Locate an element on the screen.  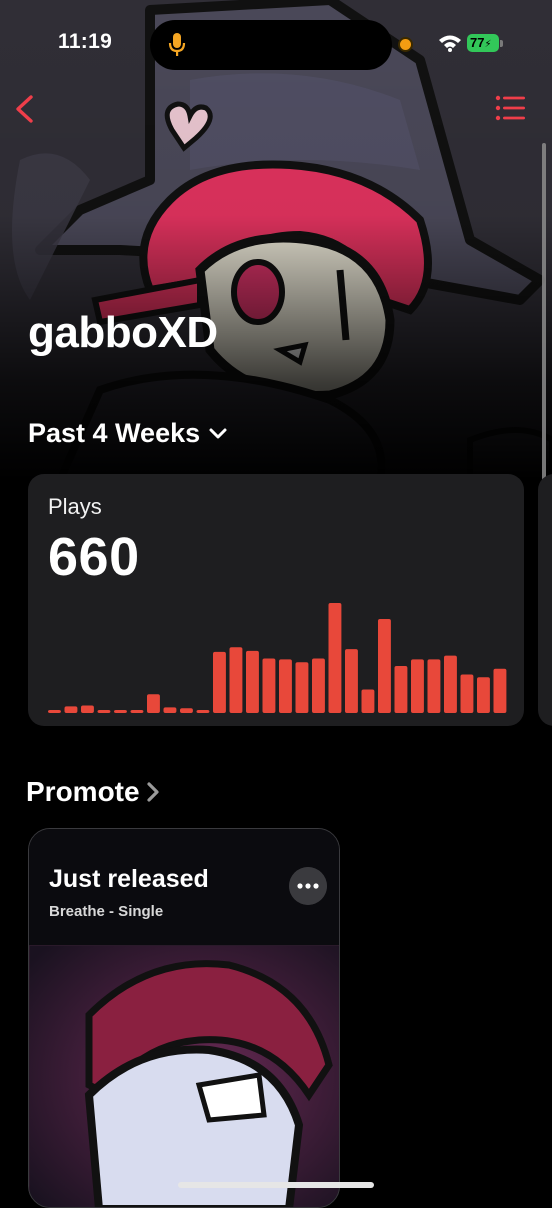
status-time: 11:19 is located at coordinates (85, 41).